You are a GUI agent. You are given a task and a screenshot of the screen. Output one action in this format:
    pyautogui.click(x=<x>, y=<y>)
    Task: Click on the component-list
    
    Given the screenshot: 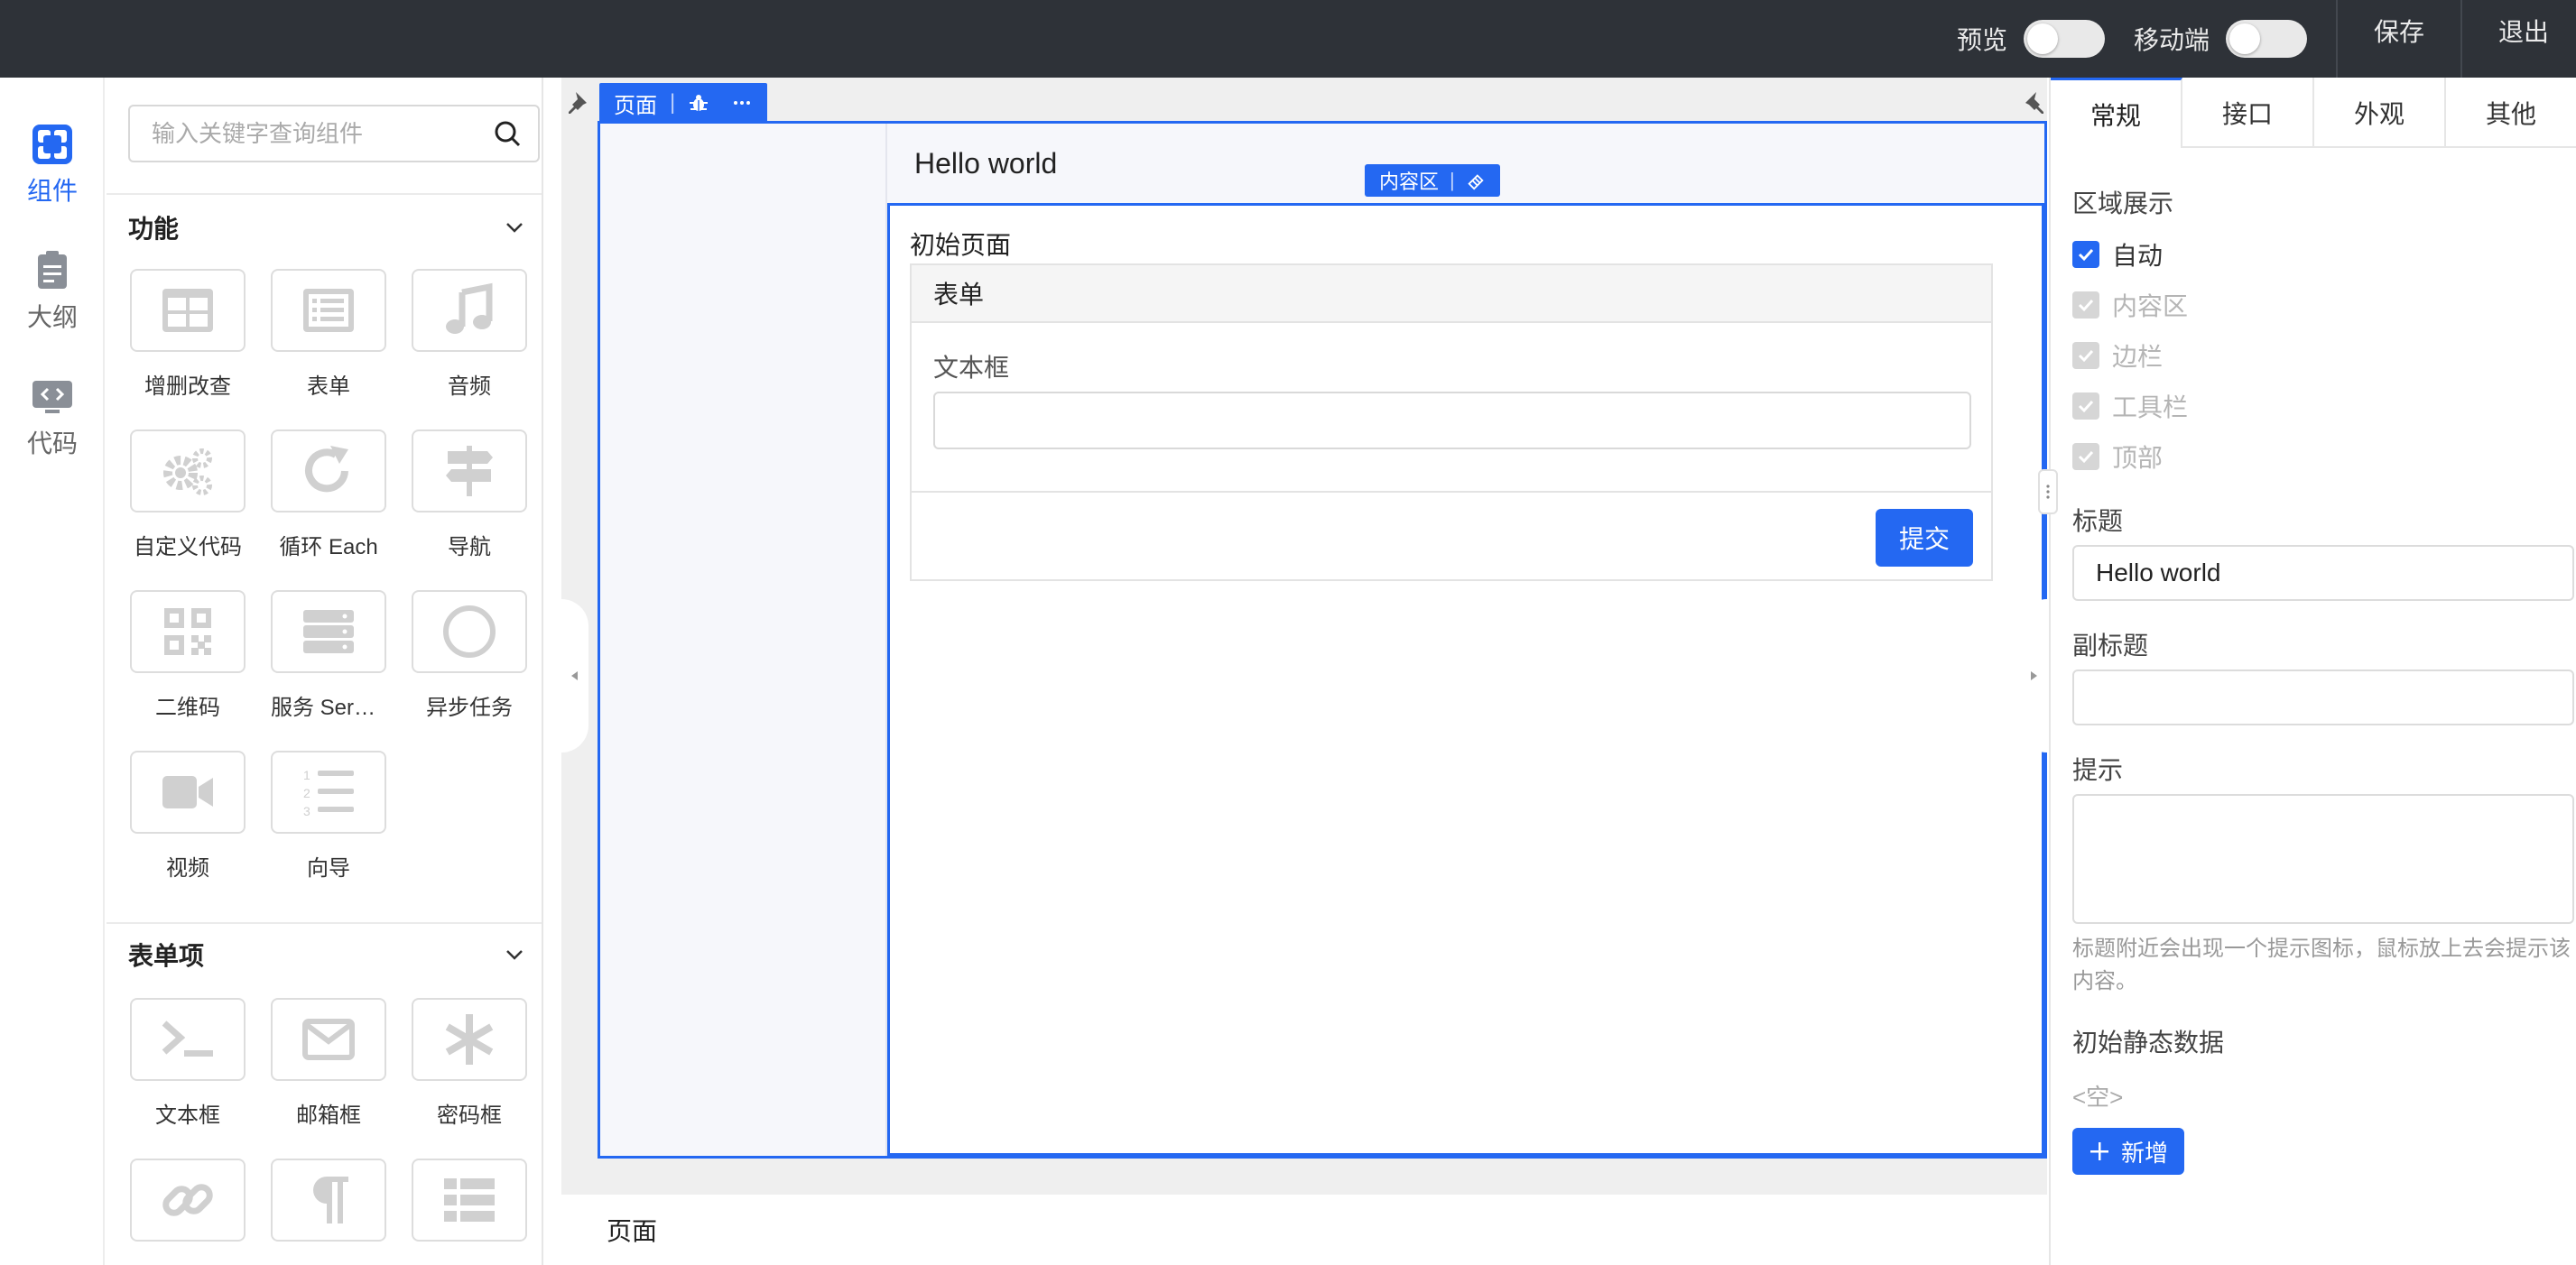 What is the action you would take?
    pyautogui.click(x=469, y=1208)
    